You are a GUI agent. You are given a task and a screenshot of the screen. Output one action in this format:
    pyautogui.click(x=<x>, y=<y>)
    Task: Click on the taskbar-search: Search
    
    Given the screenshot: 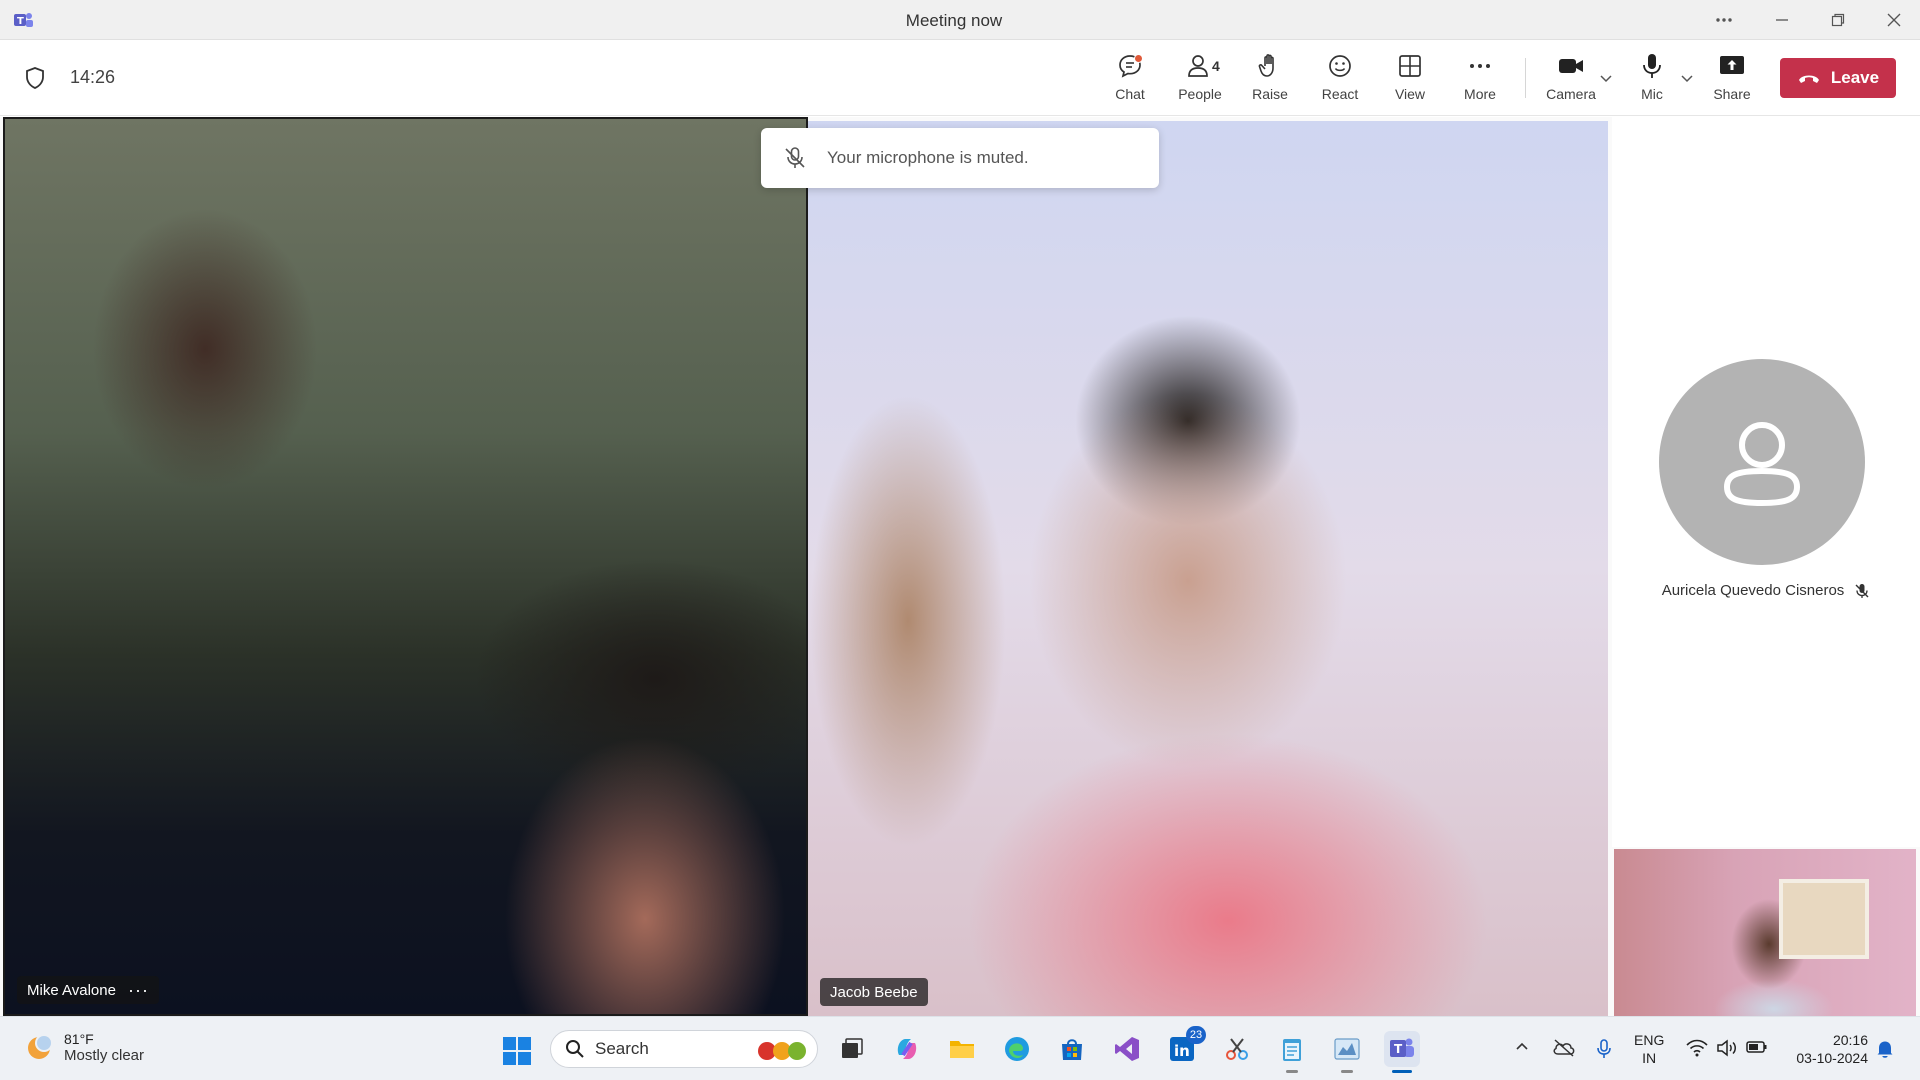 What is the action you would take?
    pyautogui.click(x=684, y=1049)
    